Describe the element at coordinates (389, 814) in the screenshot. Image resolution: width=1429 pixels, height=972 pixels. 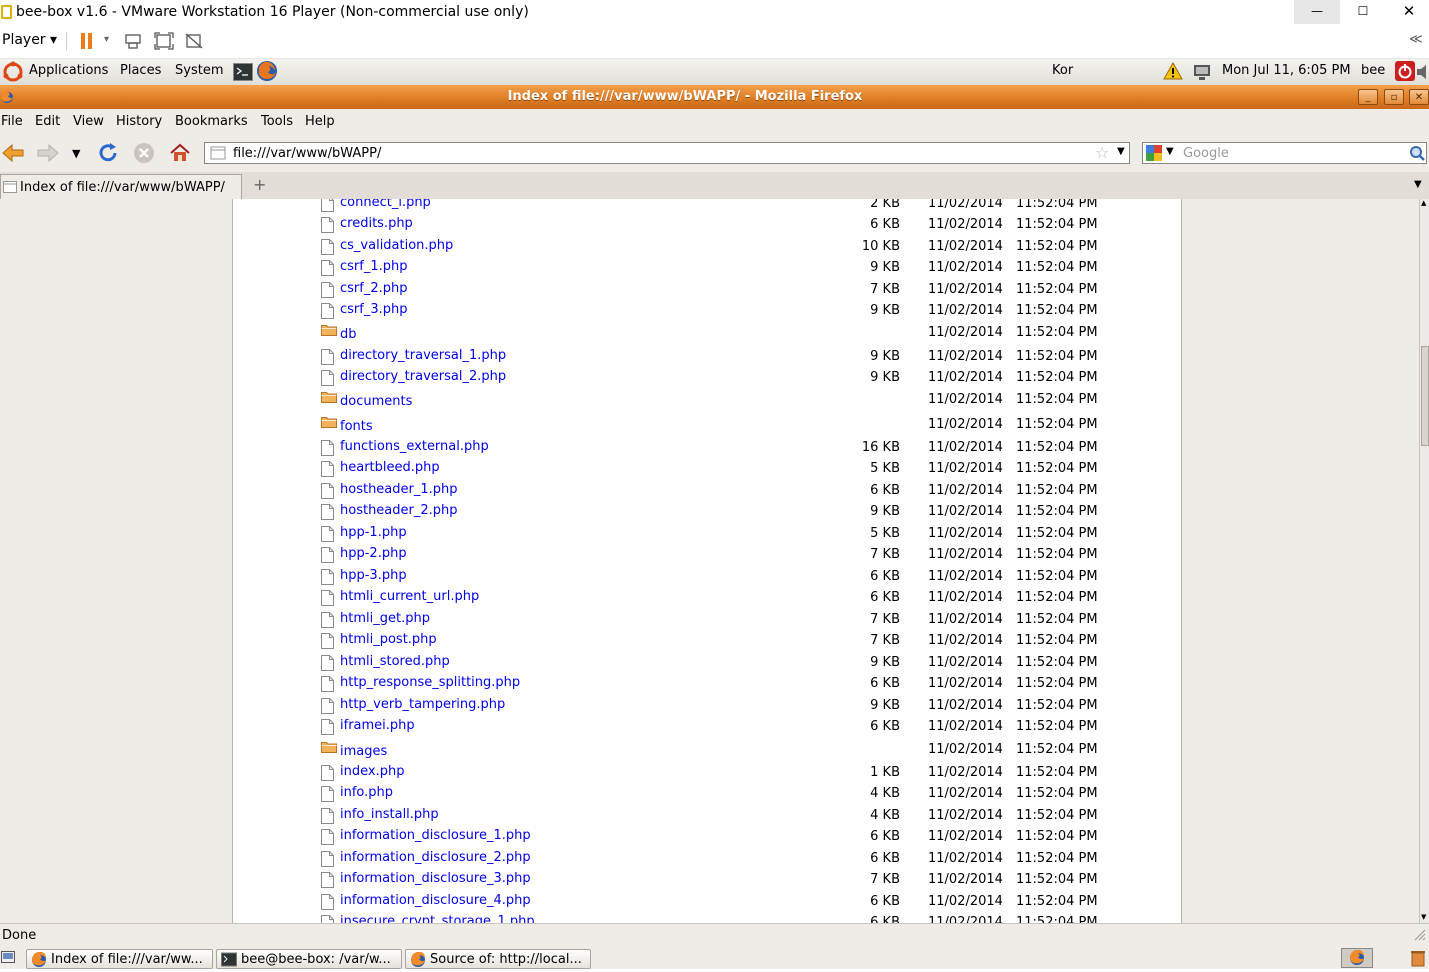
I see `file-link: info_install.php` at that location.